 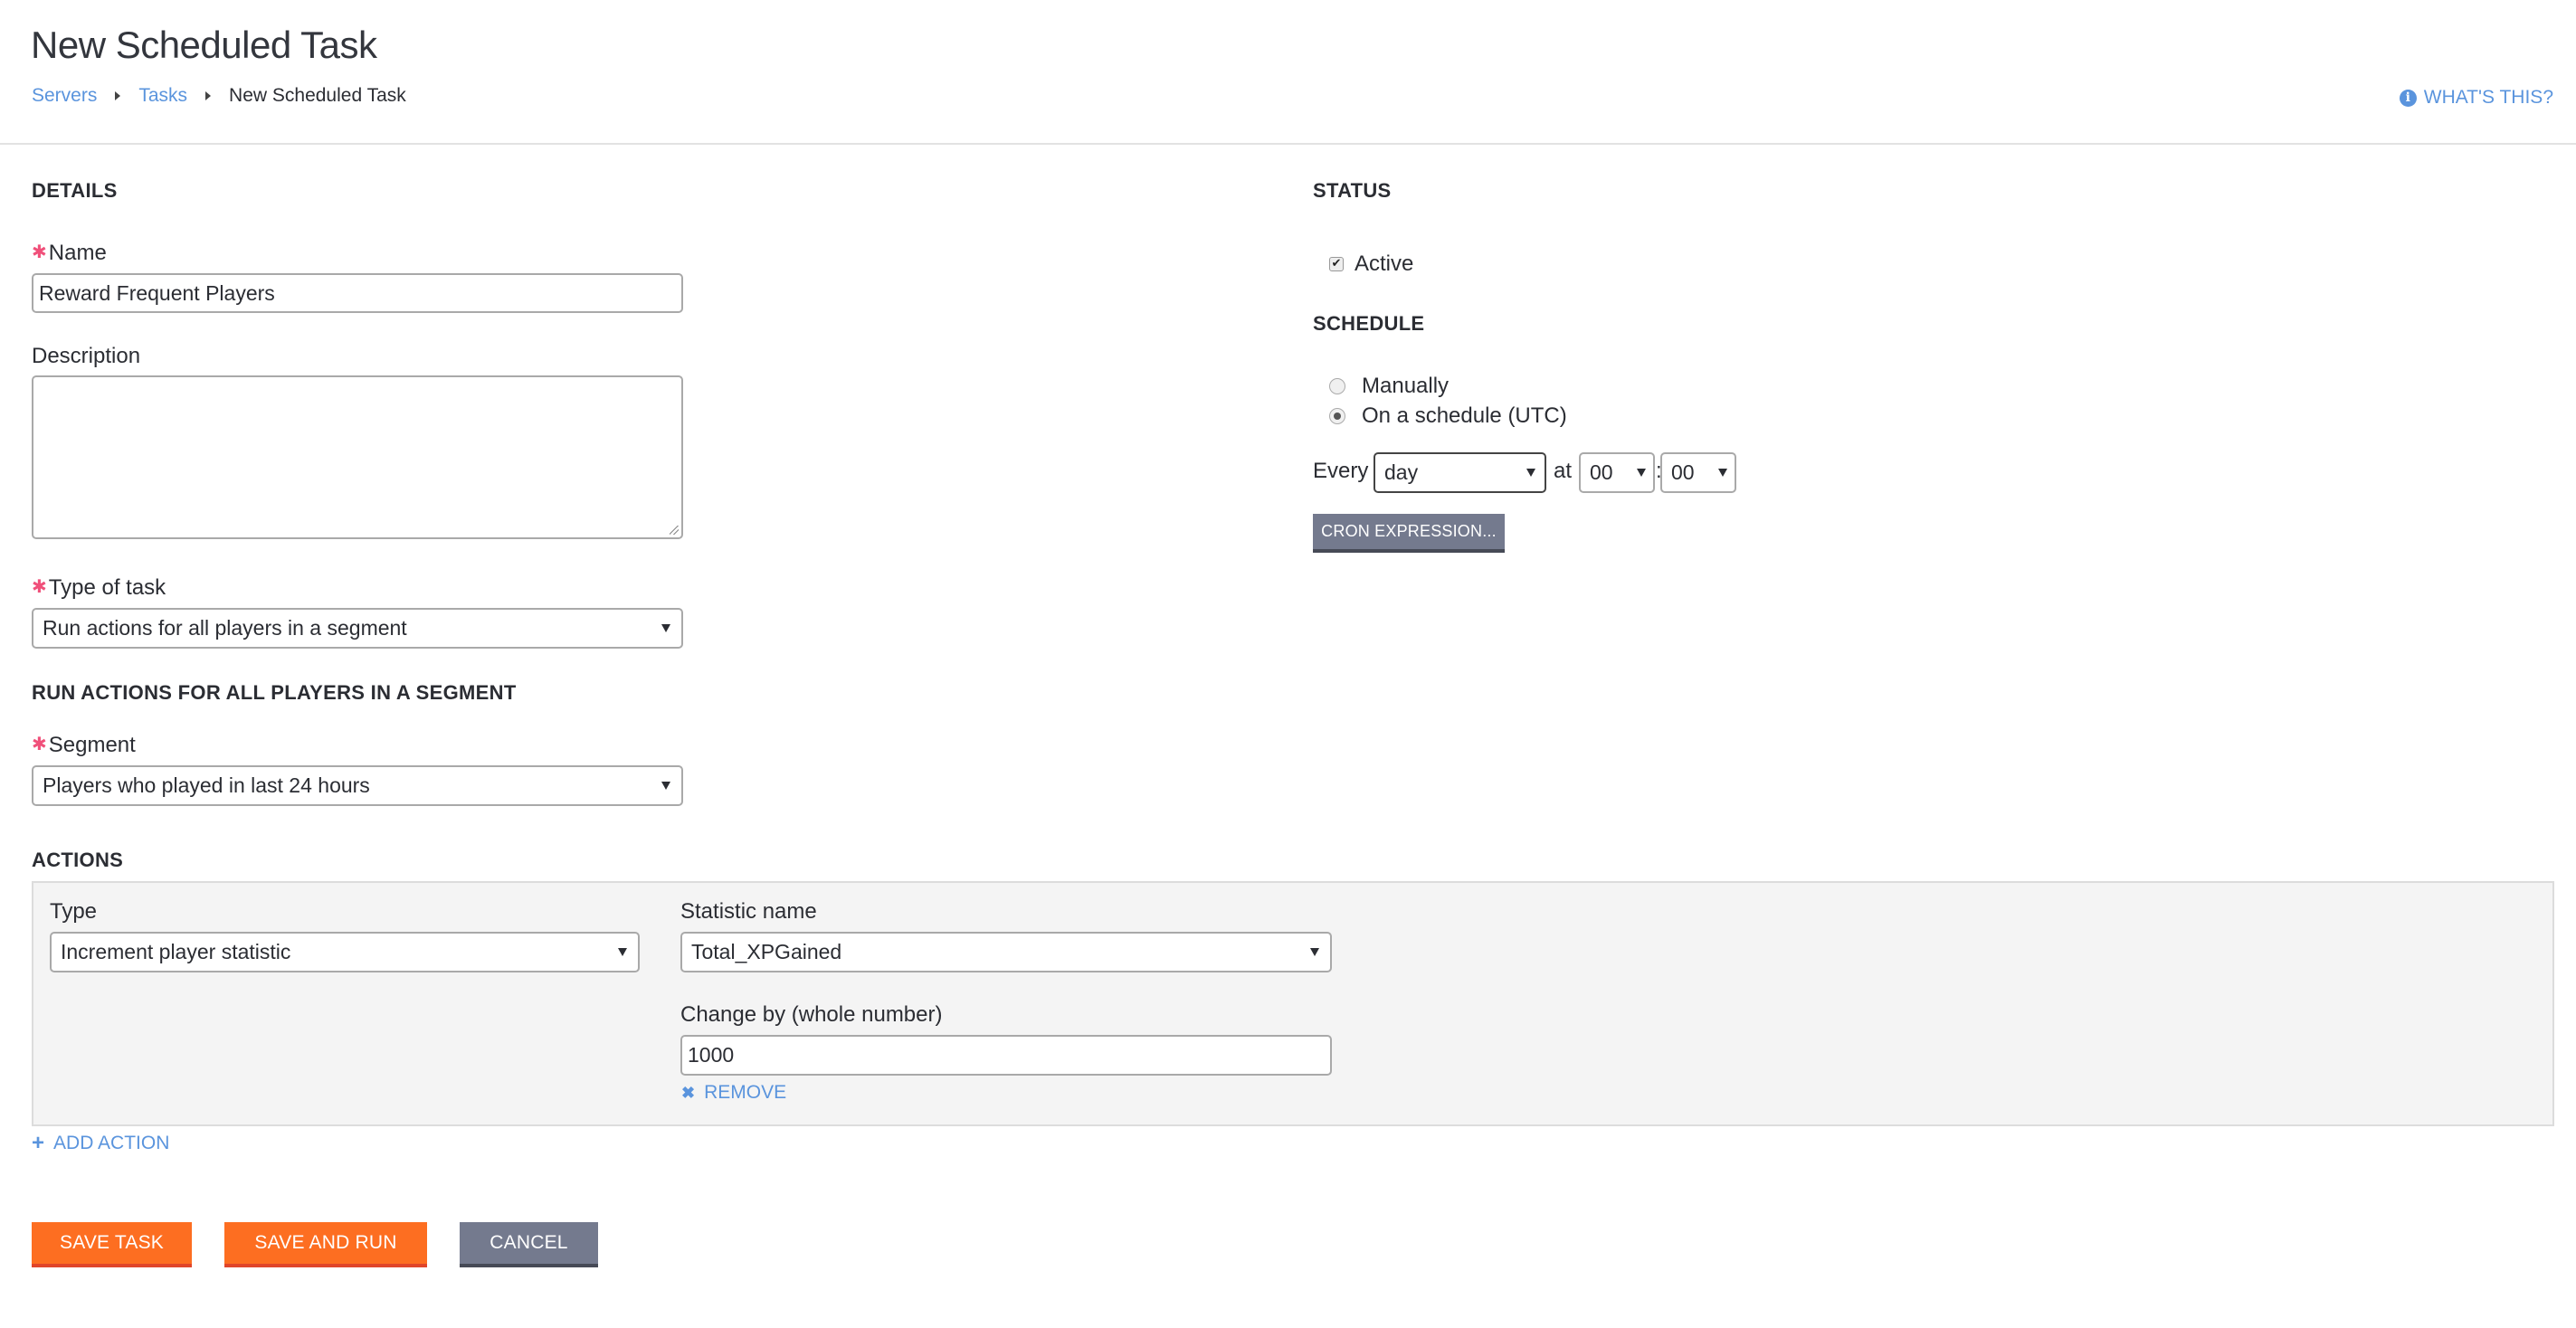 I want to click on remove-label: REMOVE, so click(x=745, y=1092).